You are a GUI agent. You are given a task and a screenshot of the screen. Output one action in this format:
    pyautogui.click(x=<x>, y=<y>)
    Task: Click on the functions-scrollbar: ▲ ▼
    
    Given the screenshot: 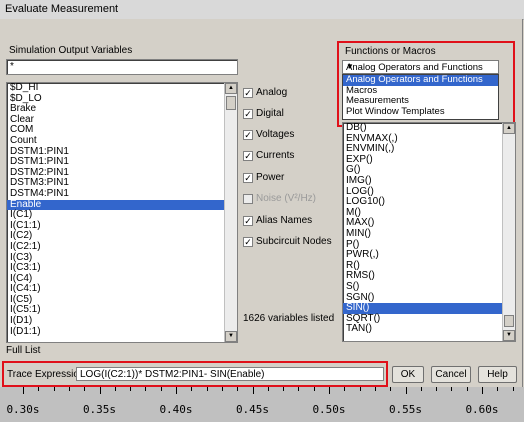 What is the action you would take?
    pyautogui.click(x=508, y=232)
    